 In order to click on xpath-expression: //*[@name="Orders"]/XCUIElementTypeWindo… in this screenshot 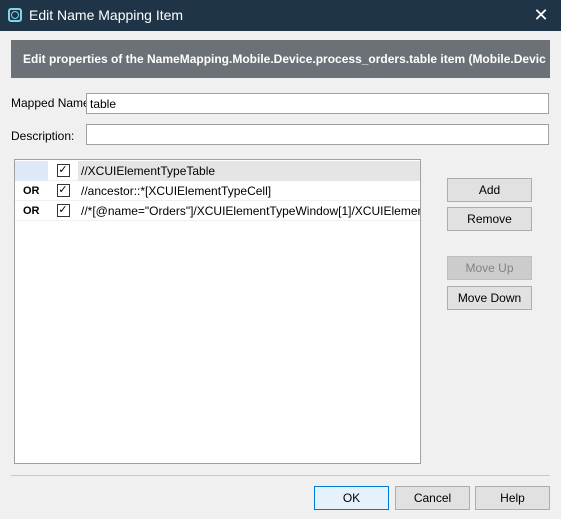, I will do `click(249, 211)`.